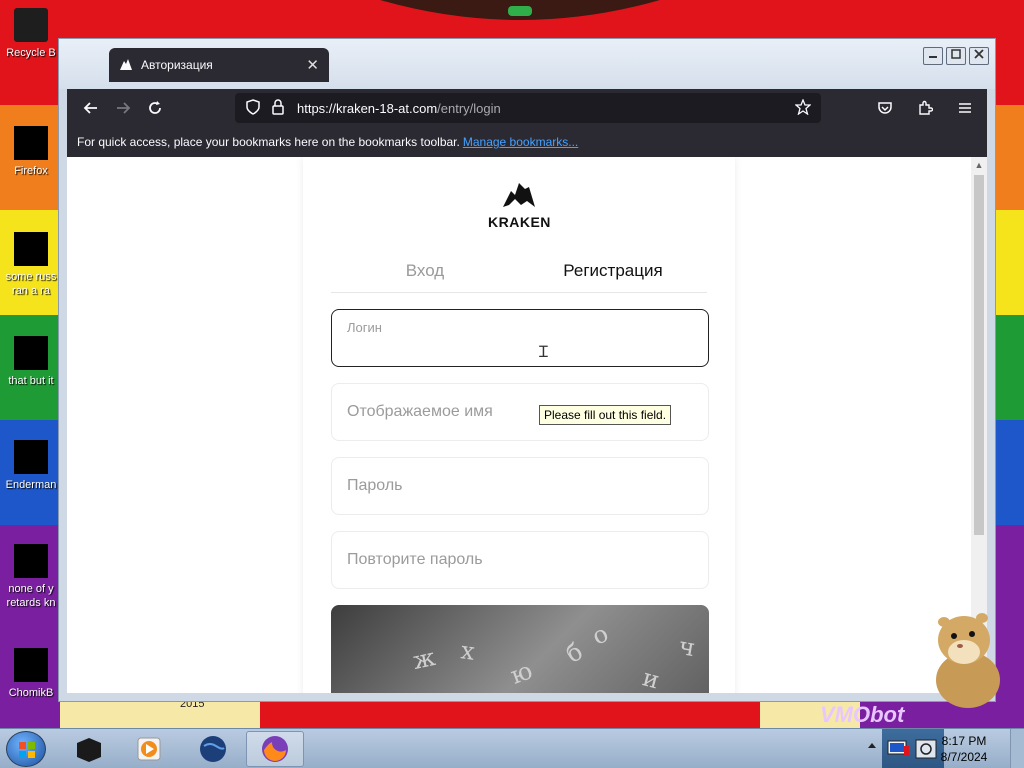  I want to click on desktop-icon-file-3: none of y retards kn, so click(31, 577).